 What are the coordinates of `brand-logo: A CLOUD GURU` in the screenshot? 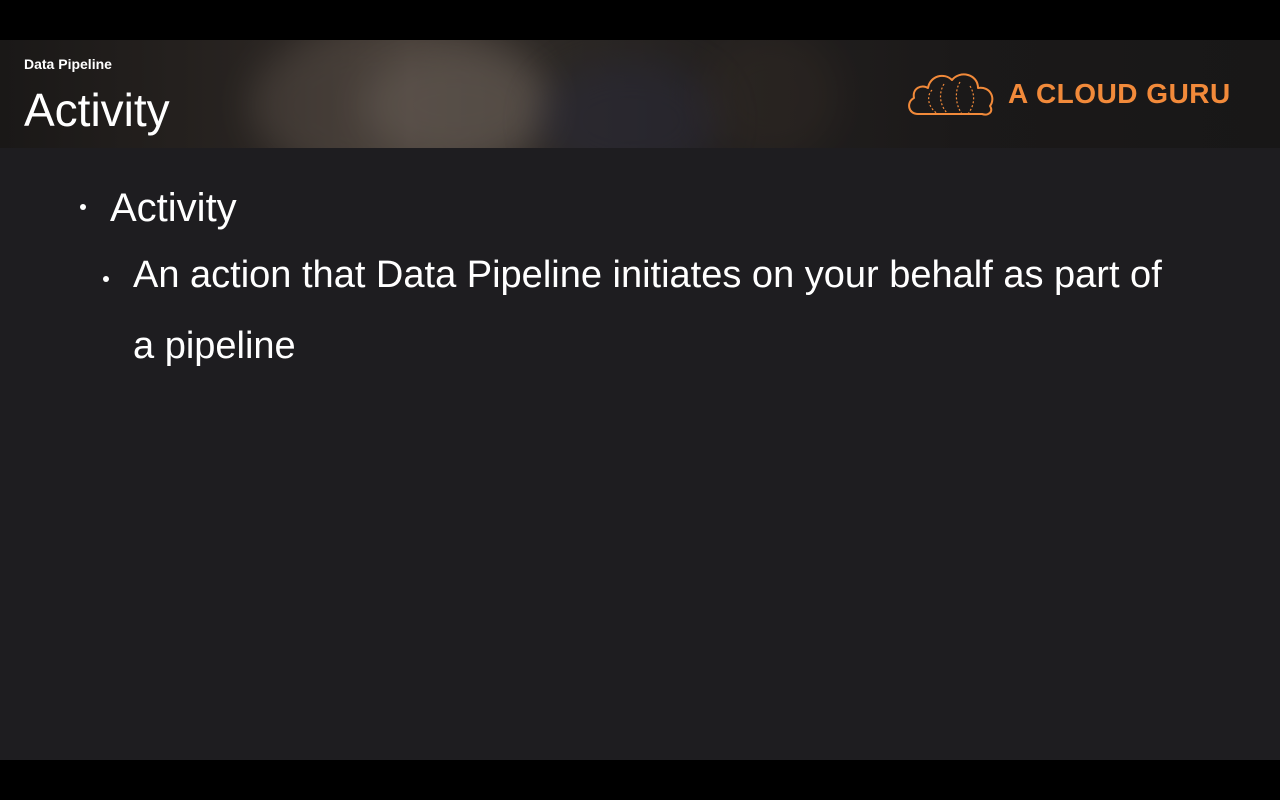 It's located at (1074, 94).